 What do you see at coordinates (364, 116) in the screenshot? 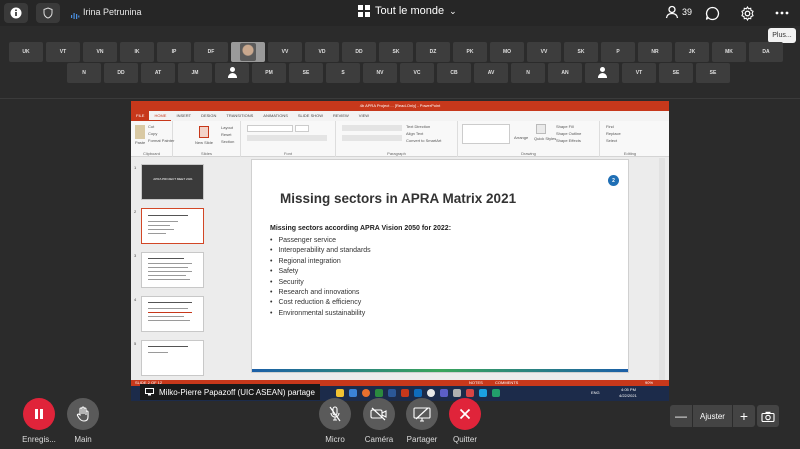
I see `ppt-tab: VIEW` at bounding box center [364, 116].